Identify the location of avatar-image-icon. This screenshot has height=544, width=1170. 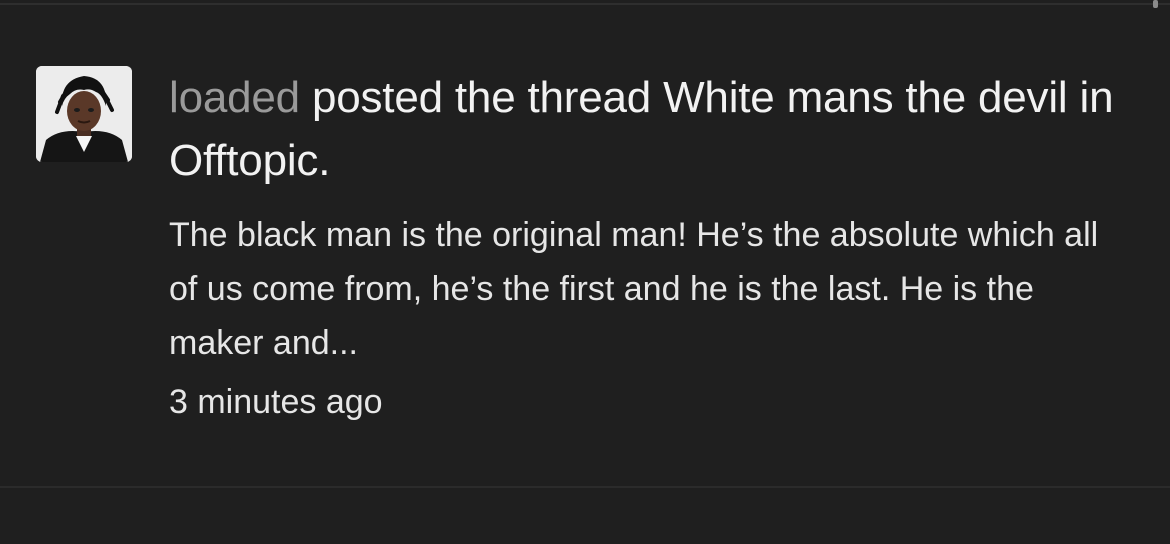
(84, 114).